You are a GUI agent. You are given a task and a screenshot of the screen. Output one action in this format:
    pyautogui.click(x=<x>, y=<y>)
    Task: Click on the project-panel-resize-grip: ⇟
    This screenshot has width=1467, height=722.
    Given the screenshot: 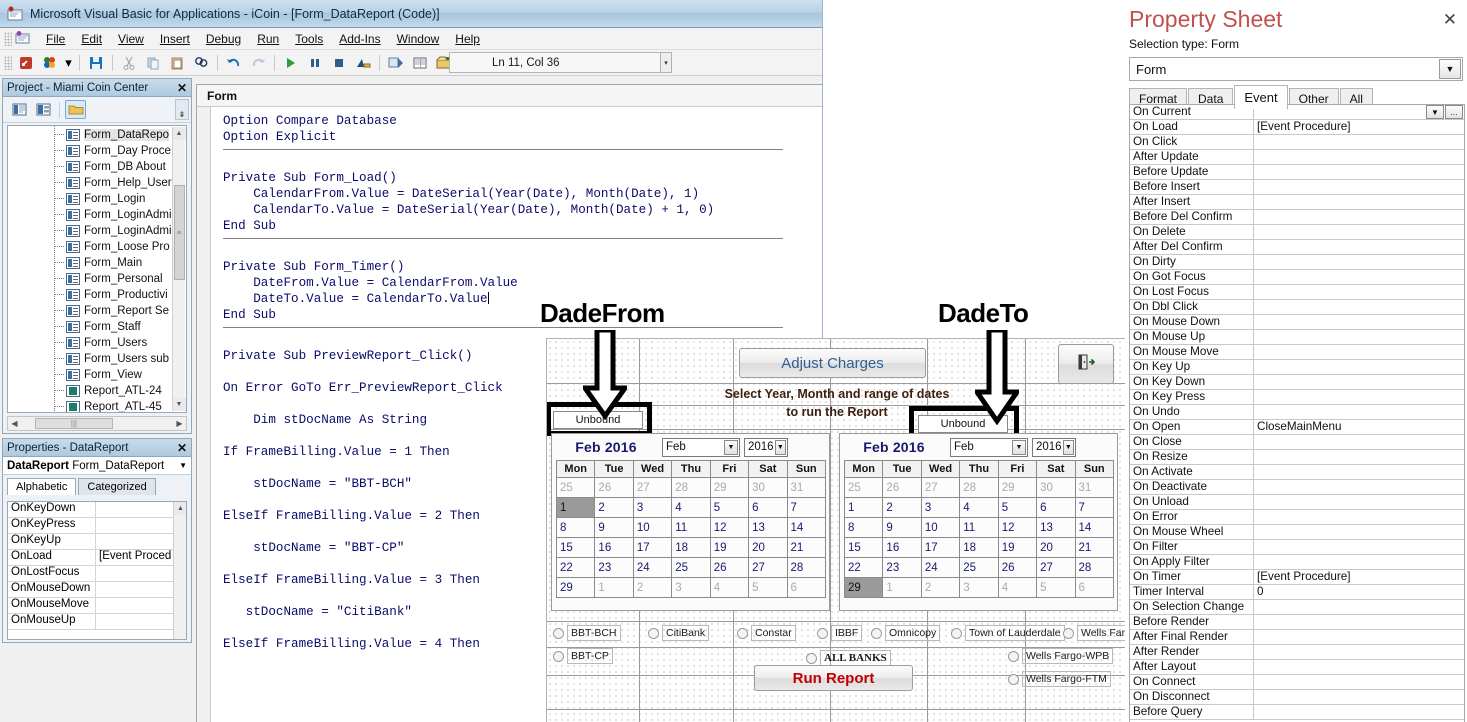 What is the action you would take?
    pyautogui.click(x=182, y=109)
    